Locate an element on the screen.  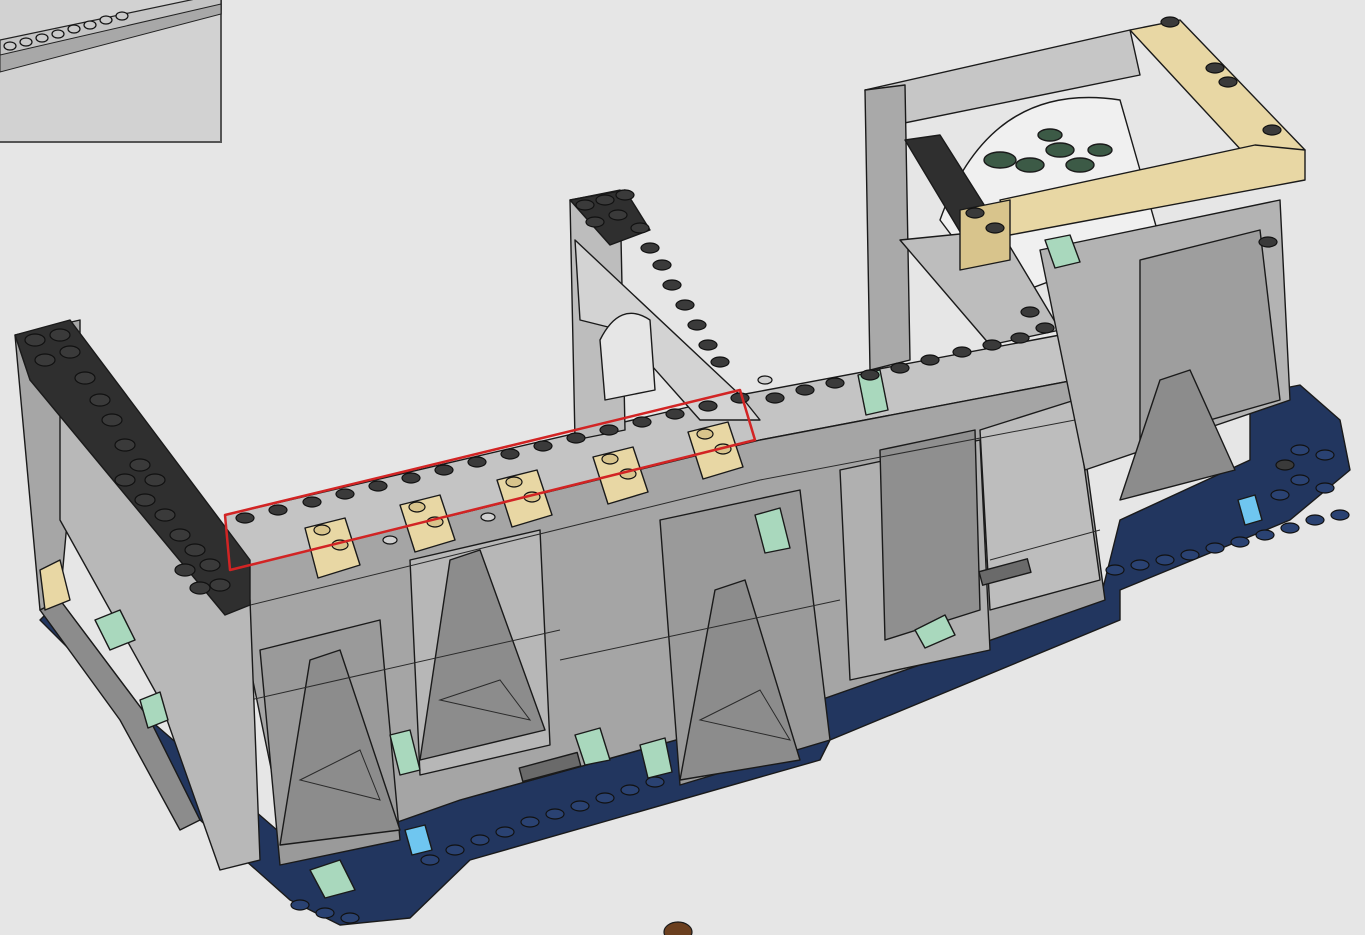
center-arch is located at coordinates (665, 315).